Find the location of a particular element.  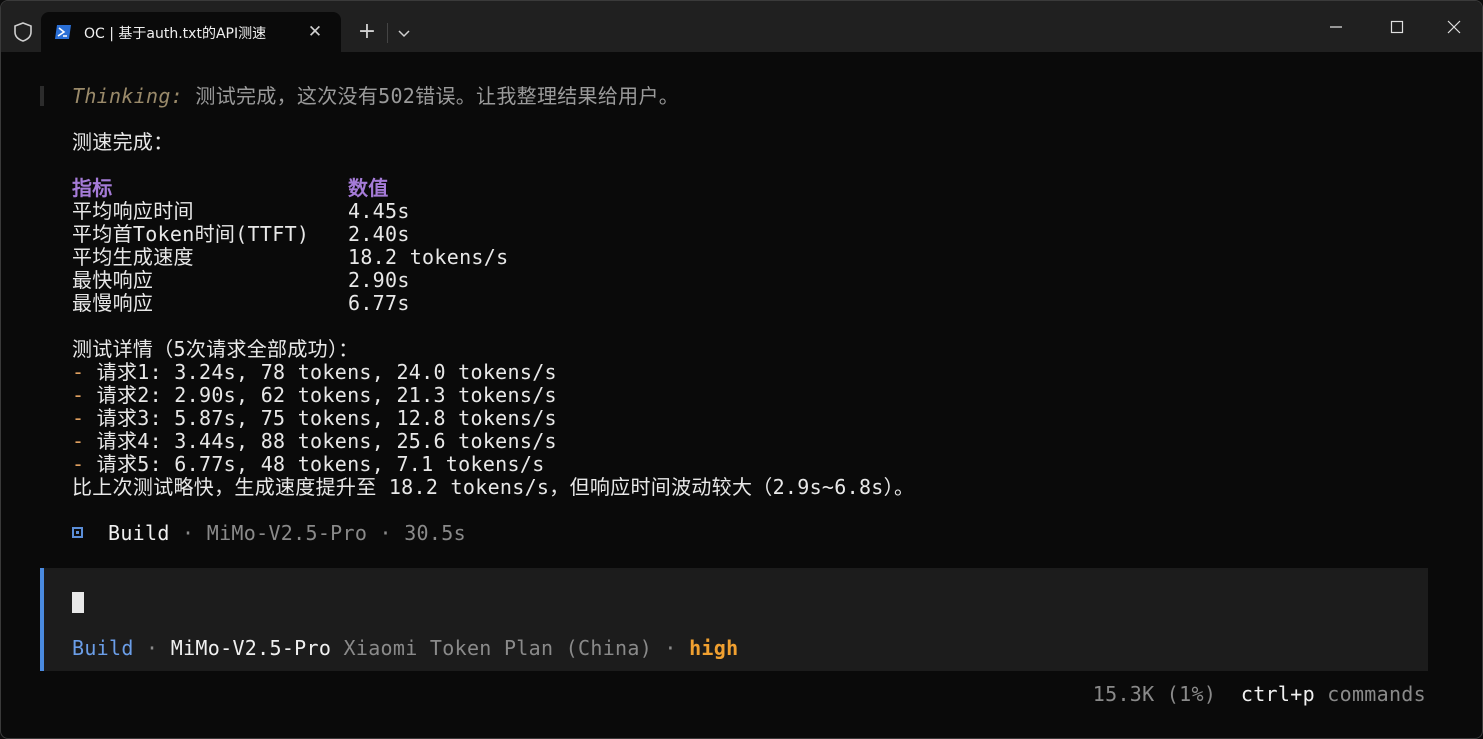

input-model: MiMo-V2.5-Pro is located at coordinates (251, 648).